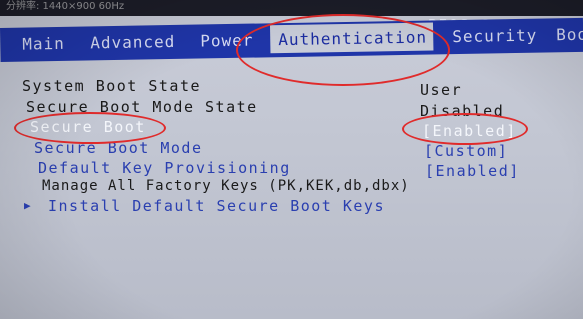 The width and height of the screenshot is (583, 319). I want to click on system-boot-state-label: System Boot State, so click(112, 86).